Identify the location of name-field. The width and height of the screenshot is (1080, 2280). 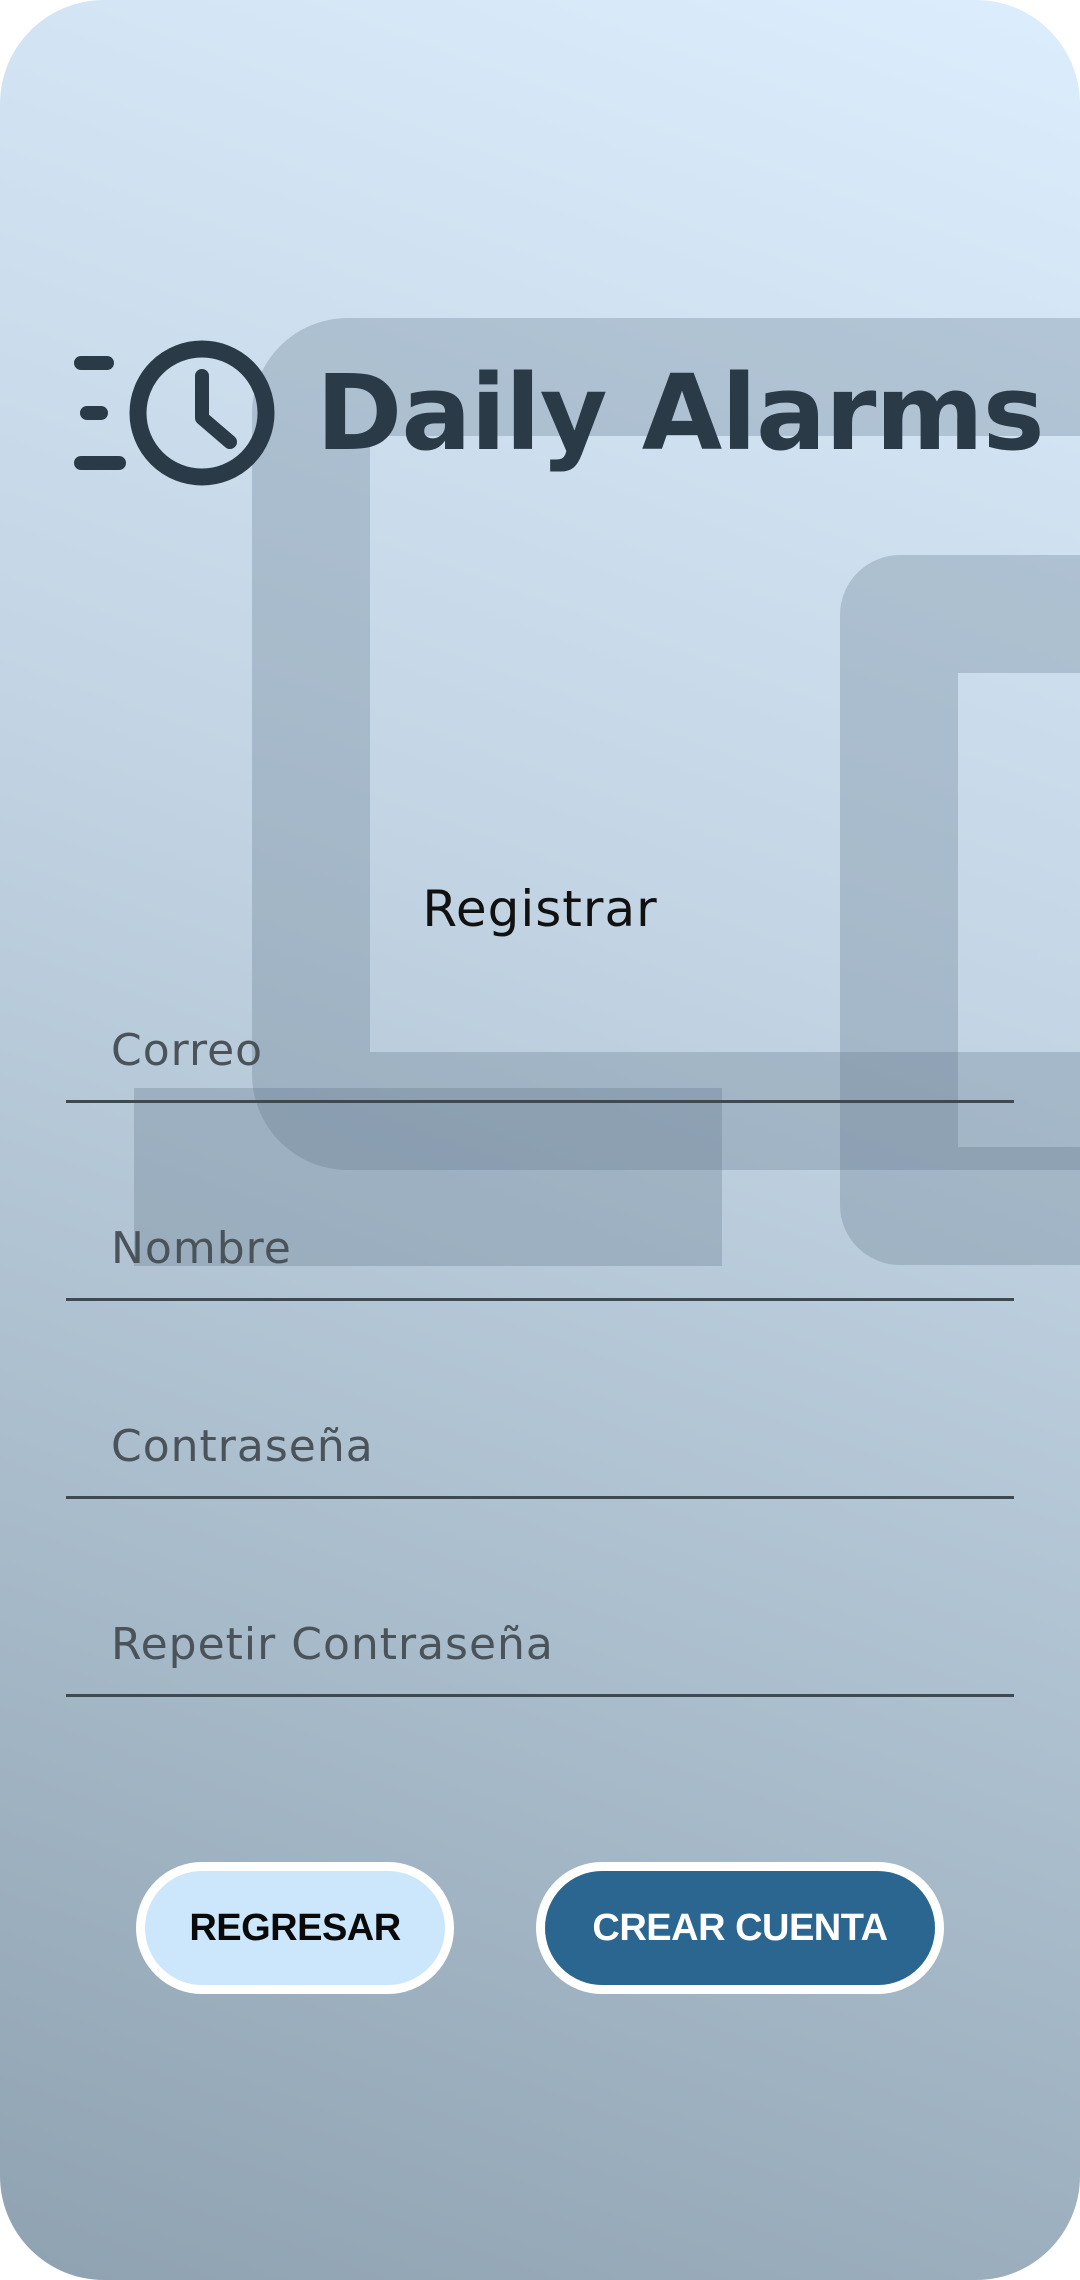
(540, 1246).